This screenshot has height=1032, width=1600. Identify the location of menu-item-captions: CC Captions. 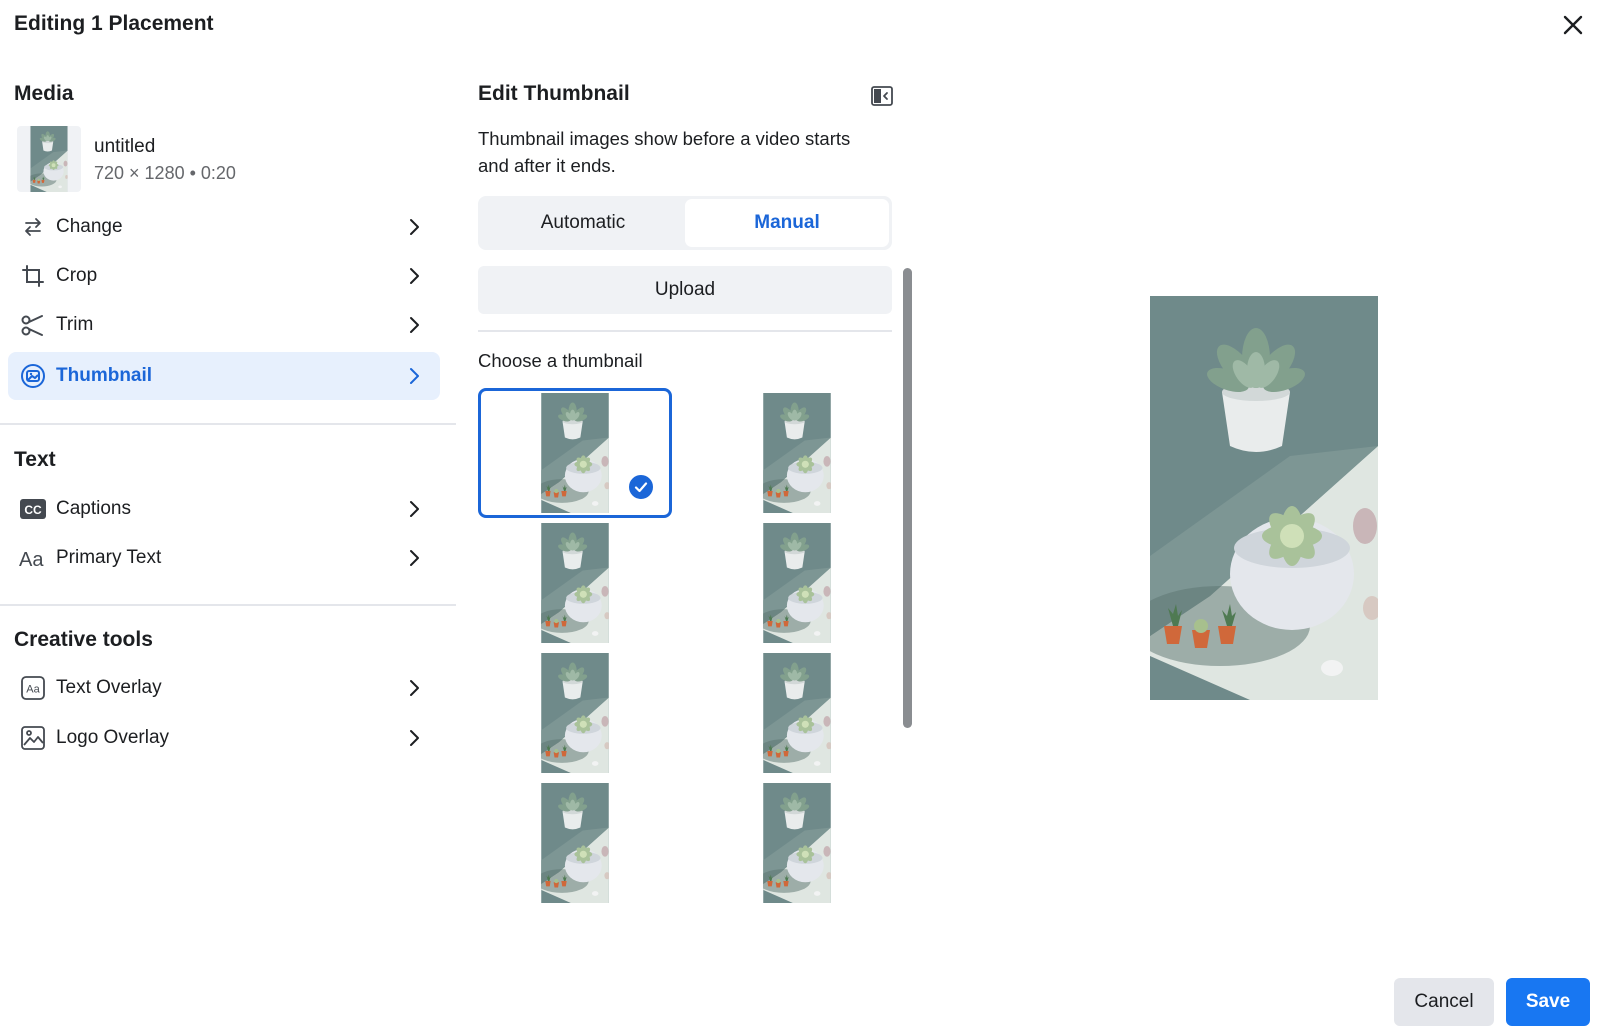
(224, 509).